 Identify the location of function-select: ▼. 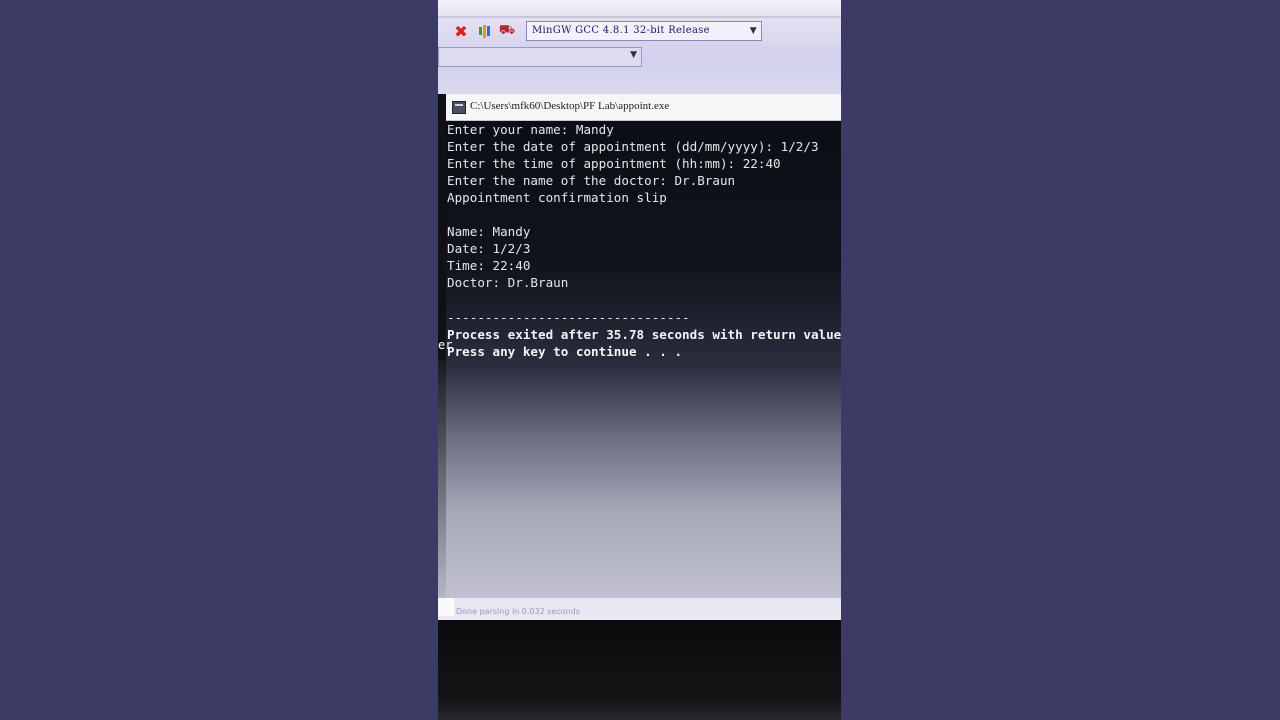
(540, 57).